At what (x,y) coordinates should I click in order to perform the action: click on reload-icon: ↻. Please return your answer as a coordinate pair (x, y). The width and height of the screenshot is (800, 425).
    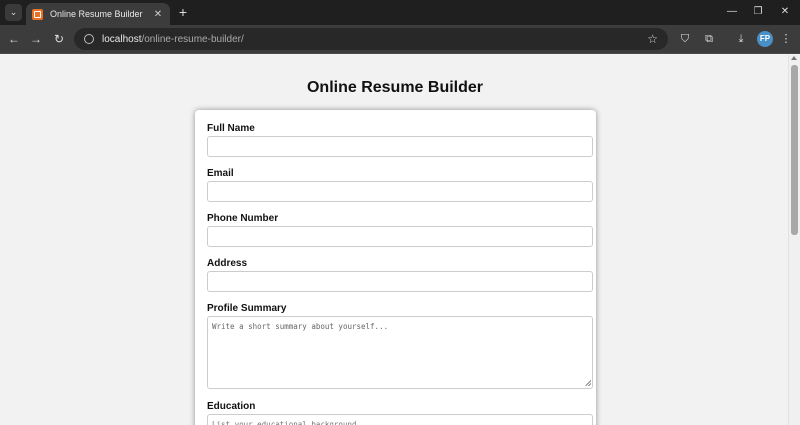
    Looking at the image, I should click on (59, 39).